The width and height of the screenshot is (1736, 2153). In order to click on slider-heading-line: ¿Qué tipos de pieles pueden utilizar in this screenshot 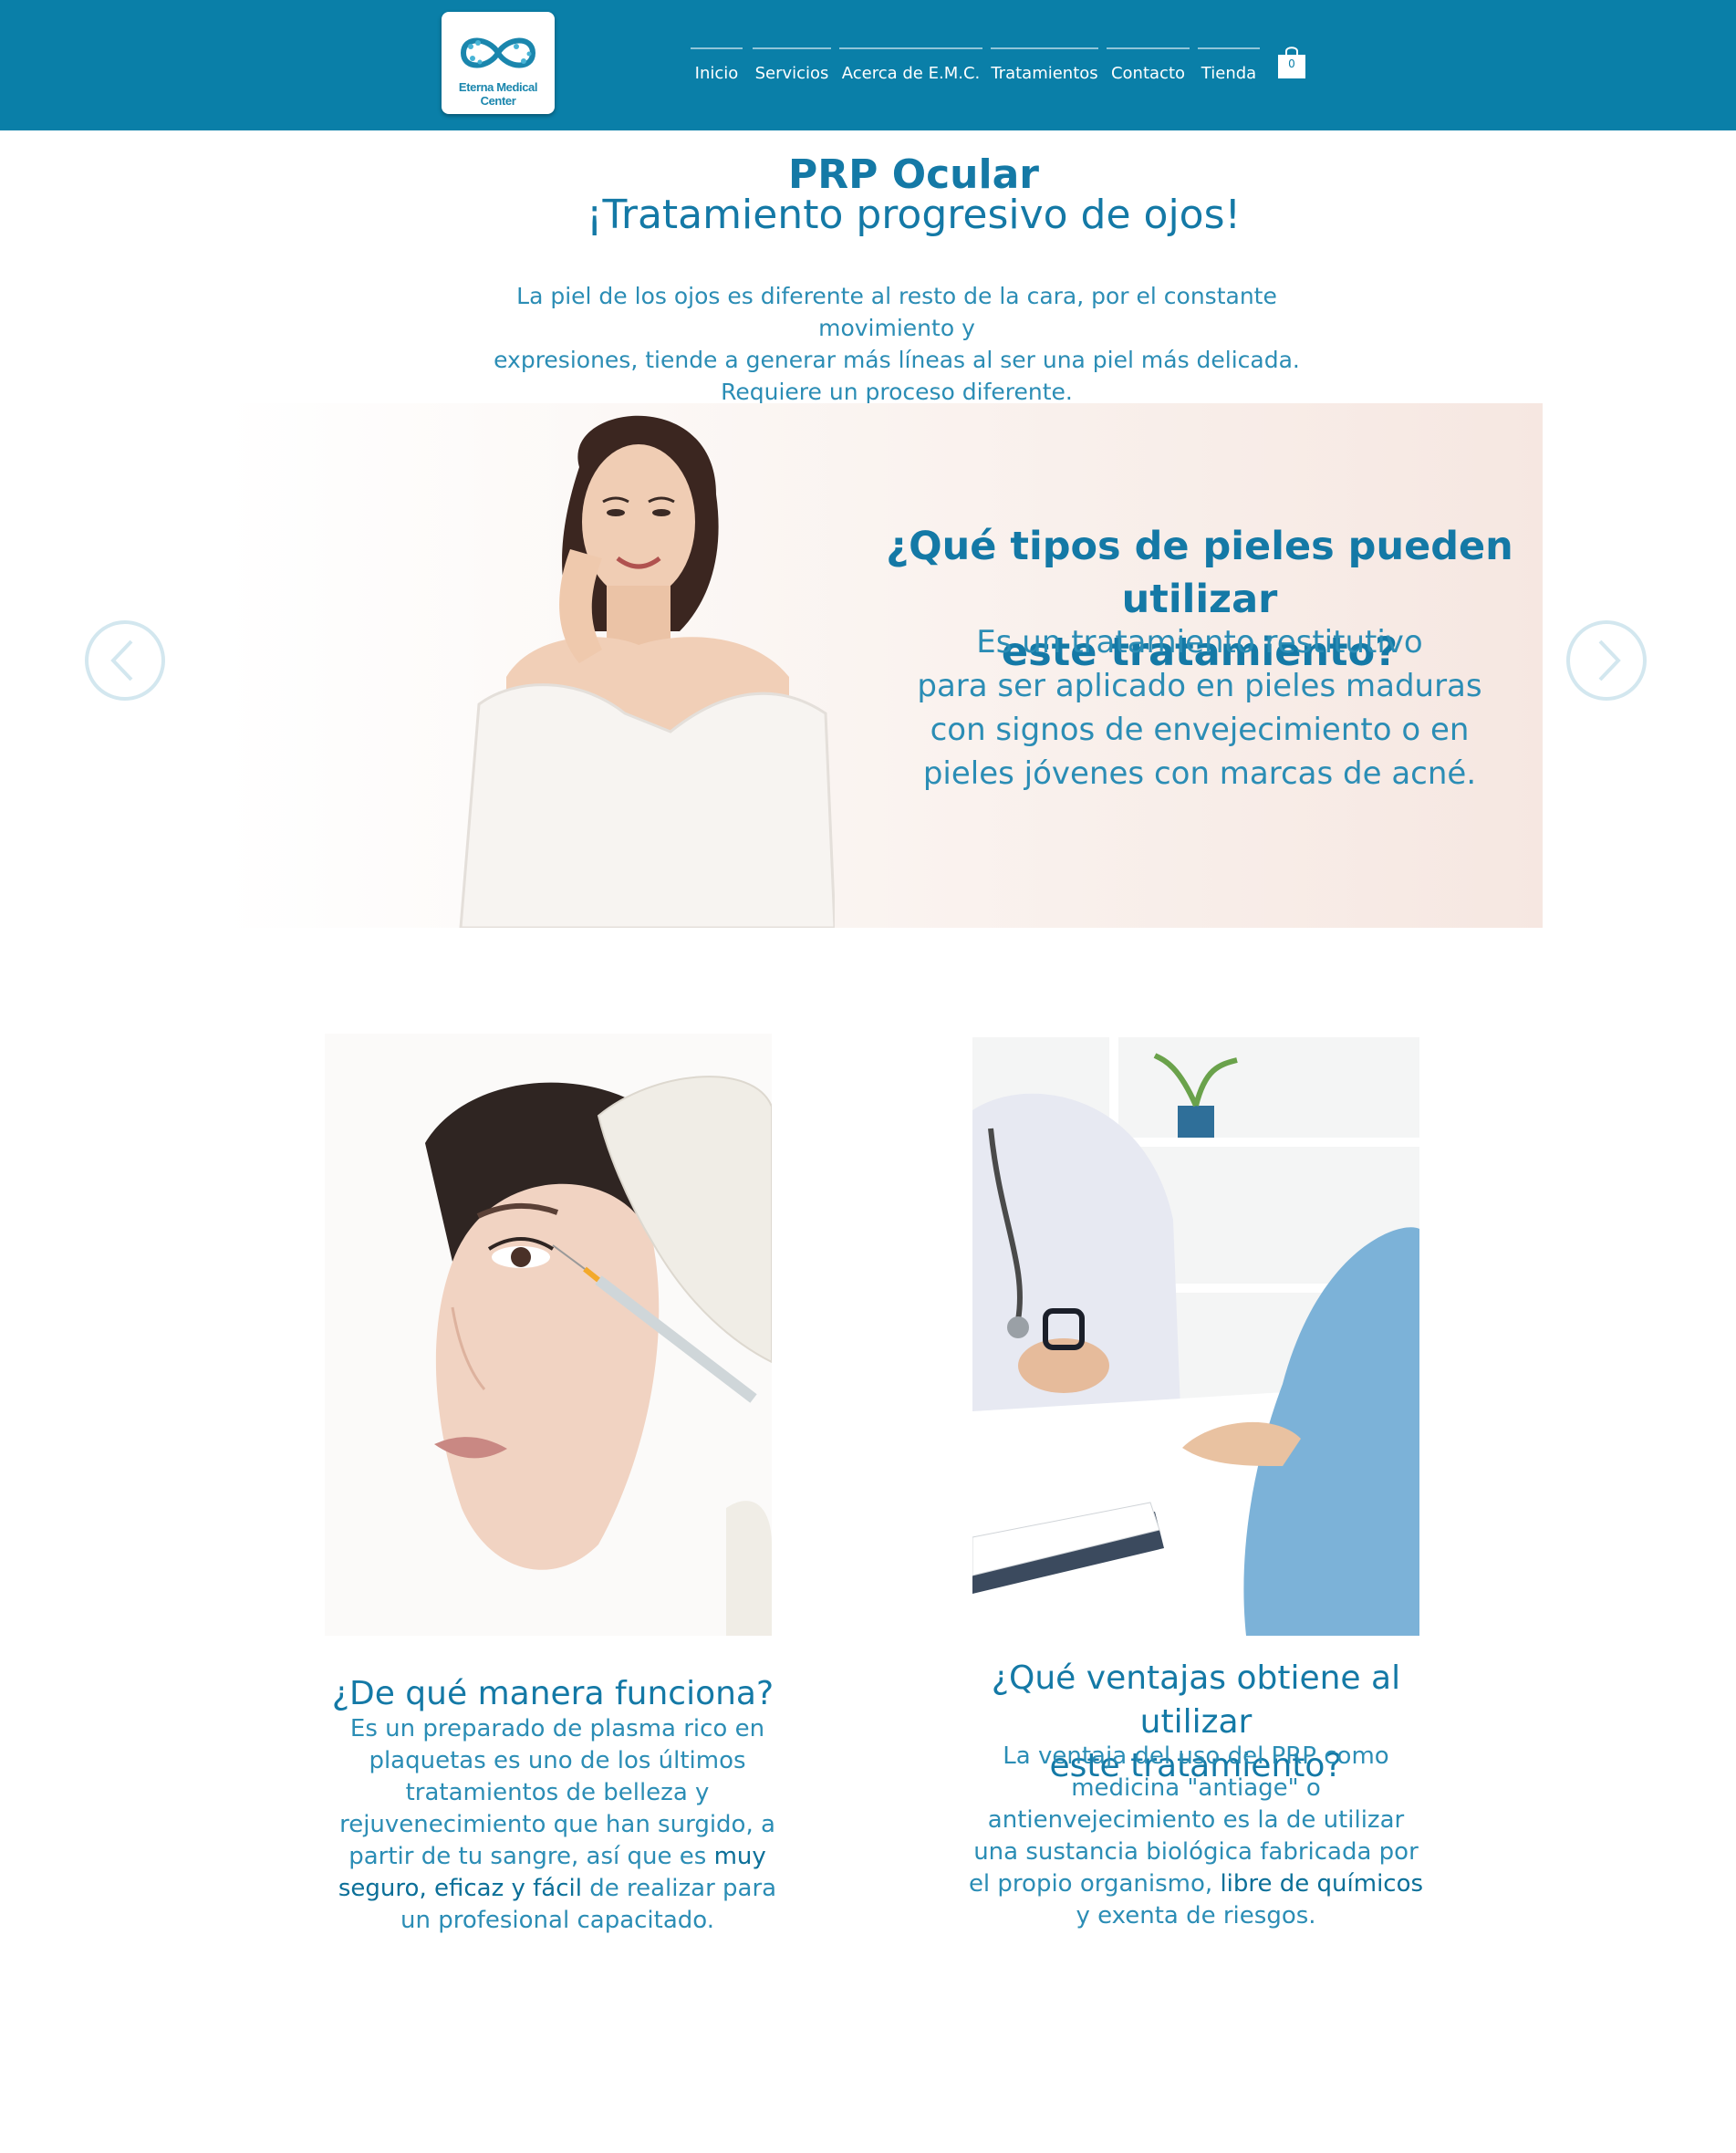, I will do `click(1199, 573)`.